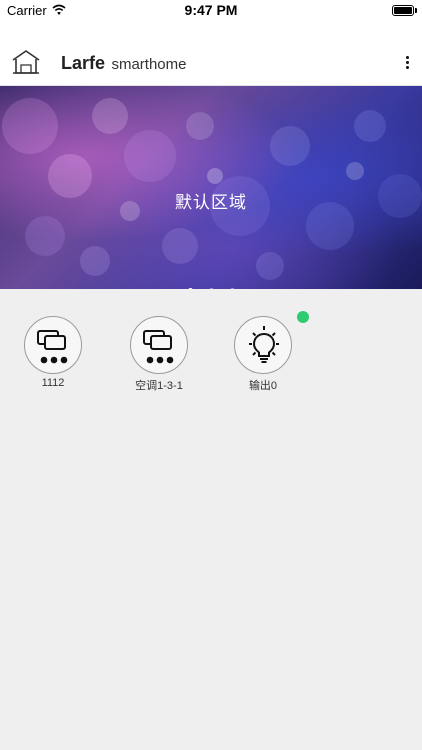 The width and height of the screenshot is (422, 750). Describe the element at coordinates (26, 62) in the screenshot. I see `home-icon` at that location.